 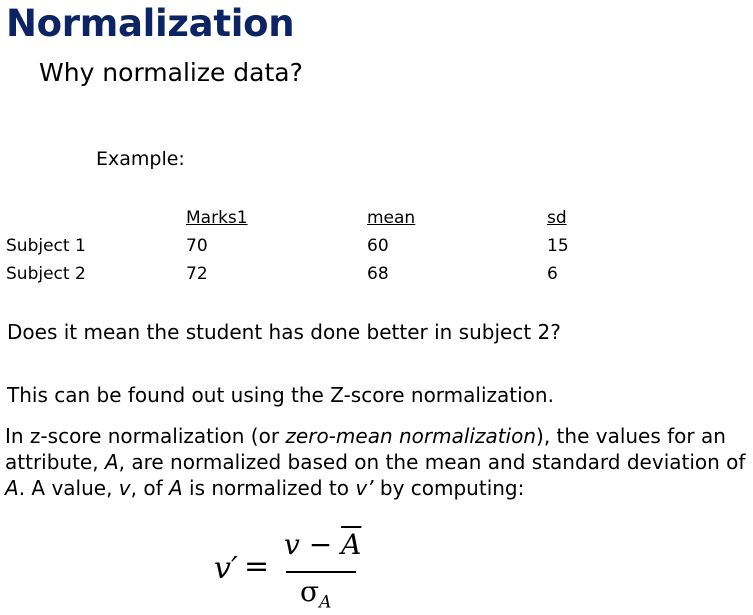 What do you see at coordinates (316, 594) in the screenshot?
I see `formula-denominator: σA` at bounding box center [316, 594].